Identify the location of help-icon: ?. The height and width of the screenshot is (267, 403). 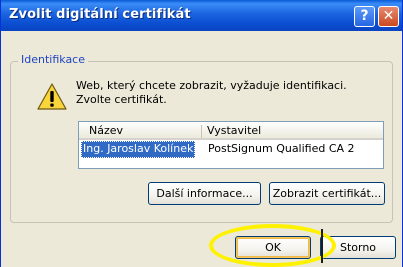
(364, 16).